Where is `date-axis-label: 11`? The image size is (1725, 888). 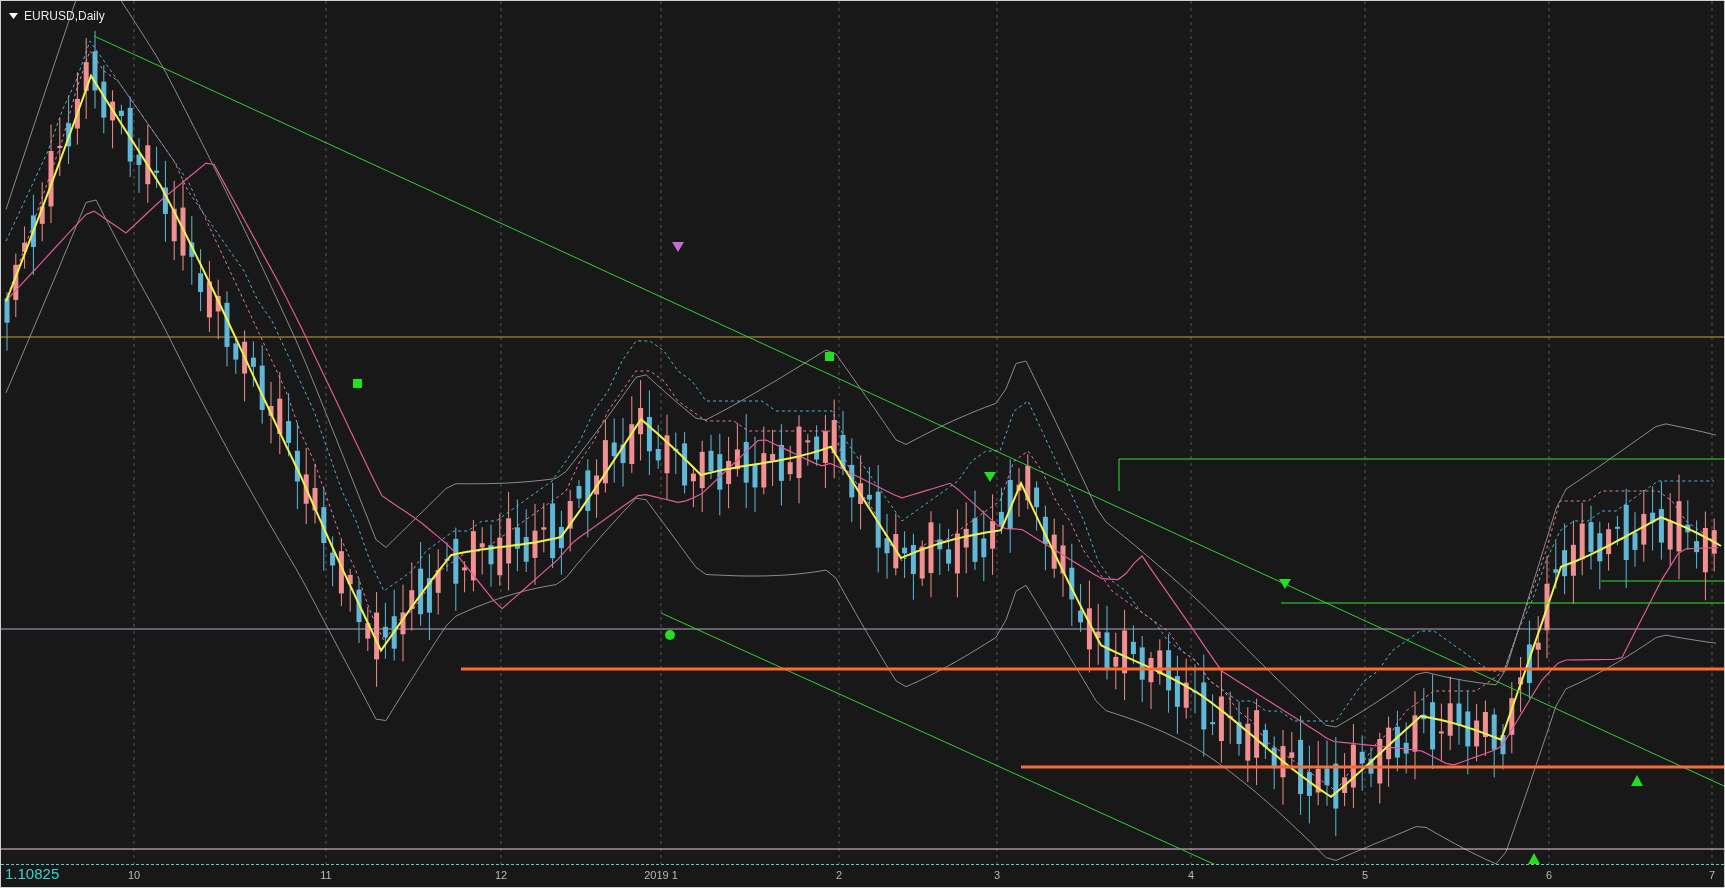
date-axis-label: 11 is located at coordinates (326, 875).